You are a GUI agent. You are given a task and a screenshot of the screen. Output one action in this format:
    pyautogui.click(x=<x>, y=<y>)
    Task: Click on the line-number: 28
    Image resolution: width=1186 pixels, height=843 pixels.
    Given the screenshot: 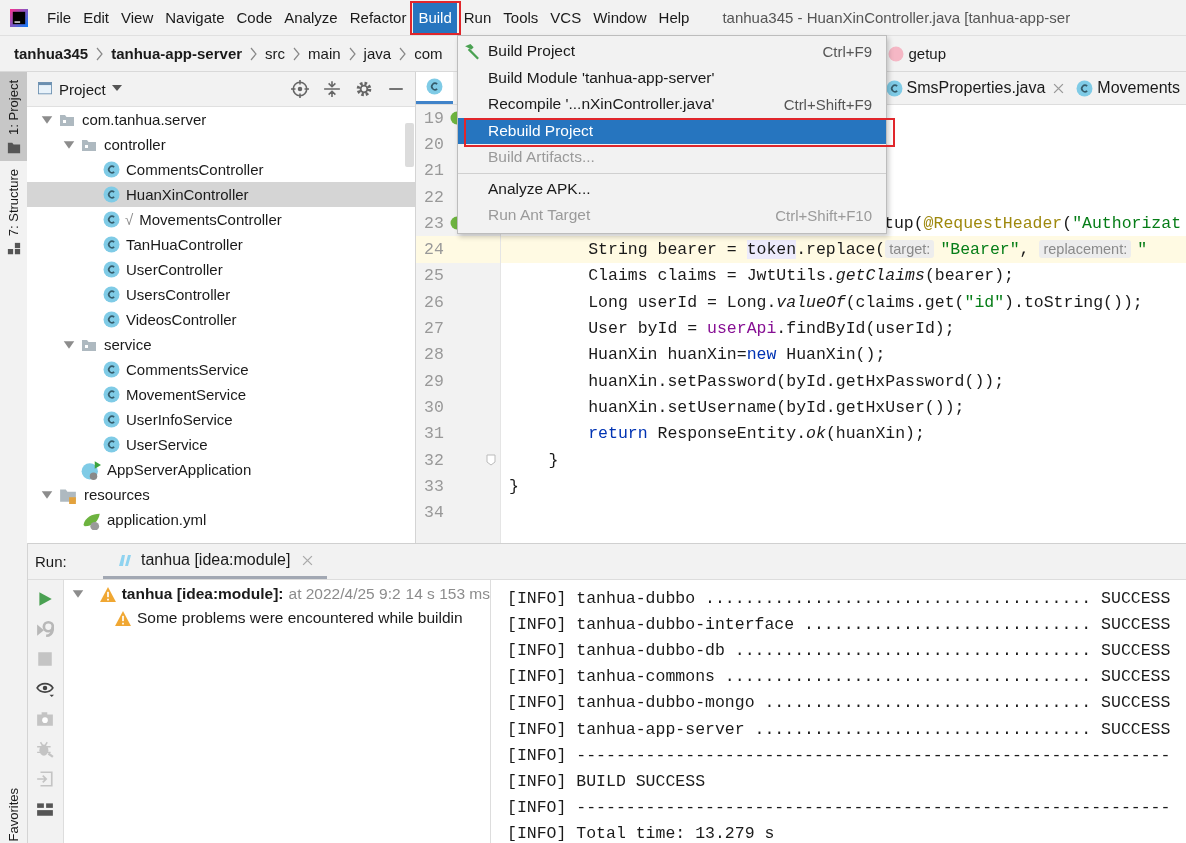 What is the action you would take?
    pyautogui.click(x=434, y=355)
    